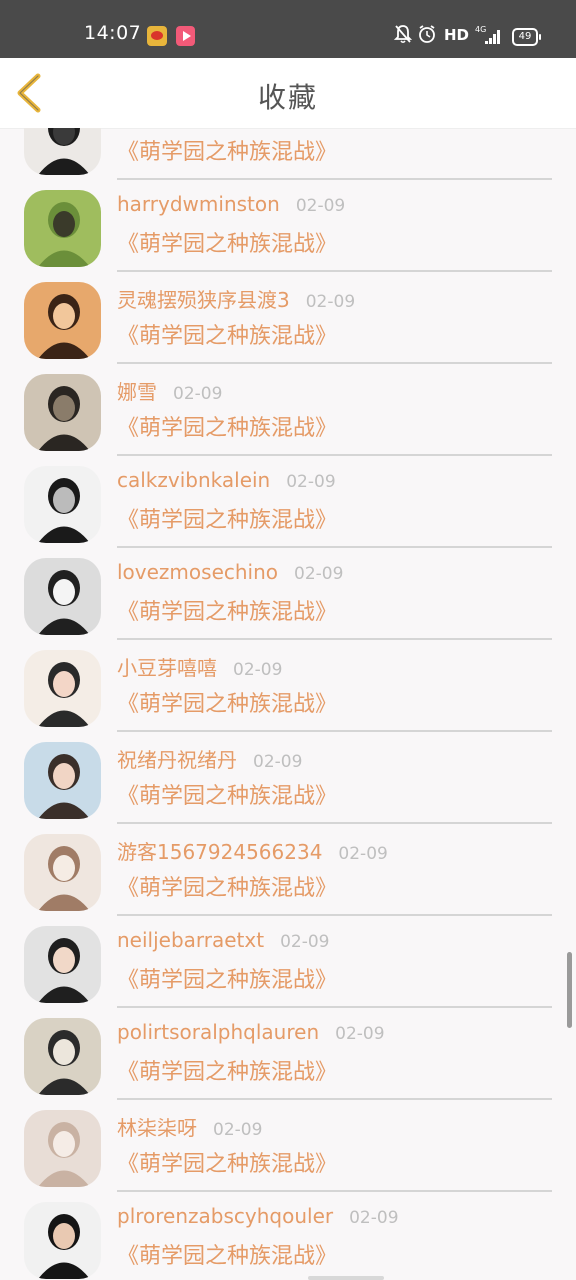 This screenshot has width=576, height=1280. I want to click on list-item: 游客1567924566234 02-09 《萌学园之种族混战》, so click(288, 872).